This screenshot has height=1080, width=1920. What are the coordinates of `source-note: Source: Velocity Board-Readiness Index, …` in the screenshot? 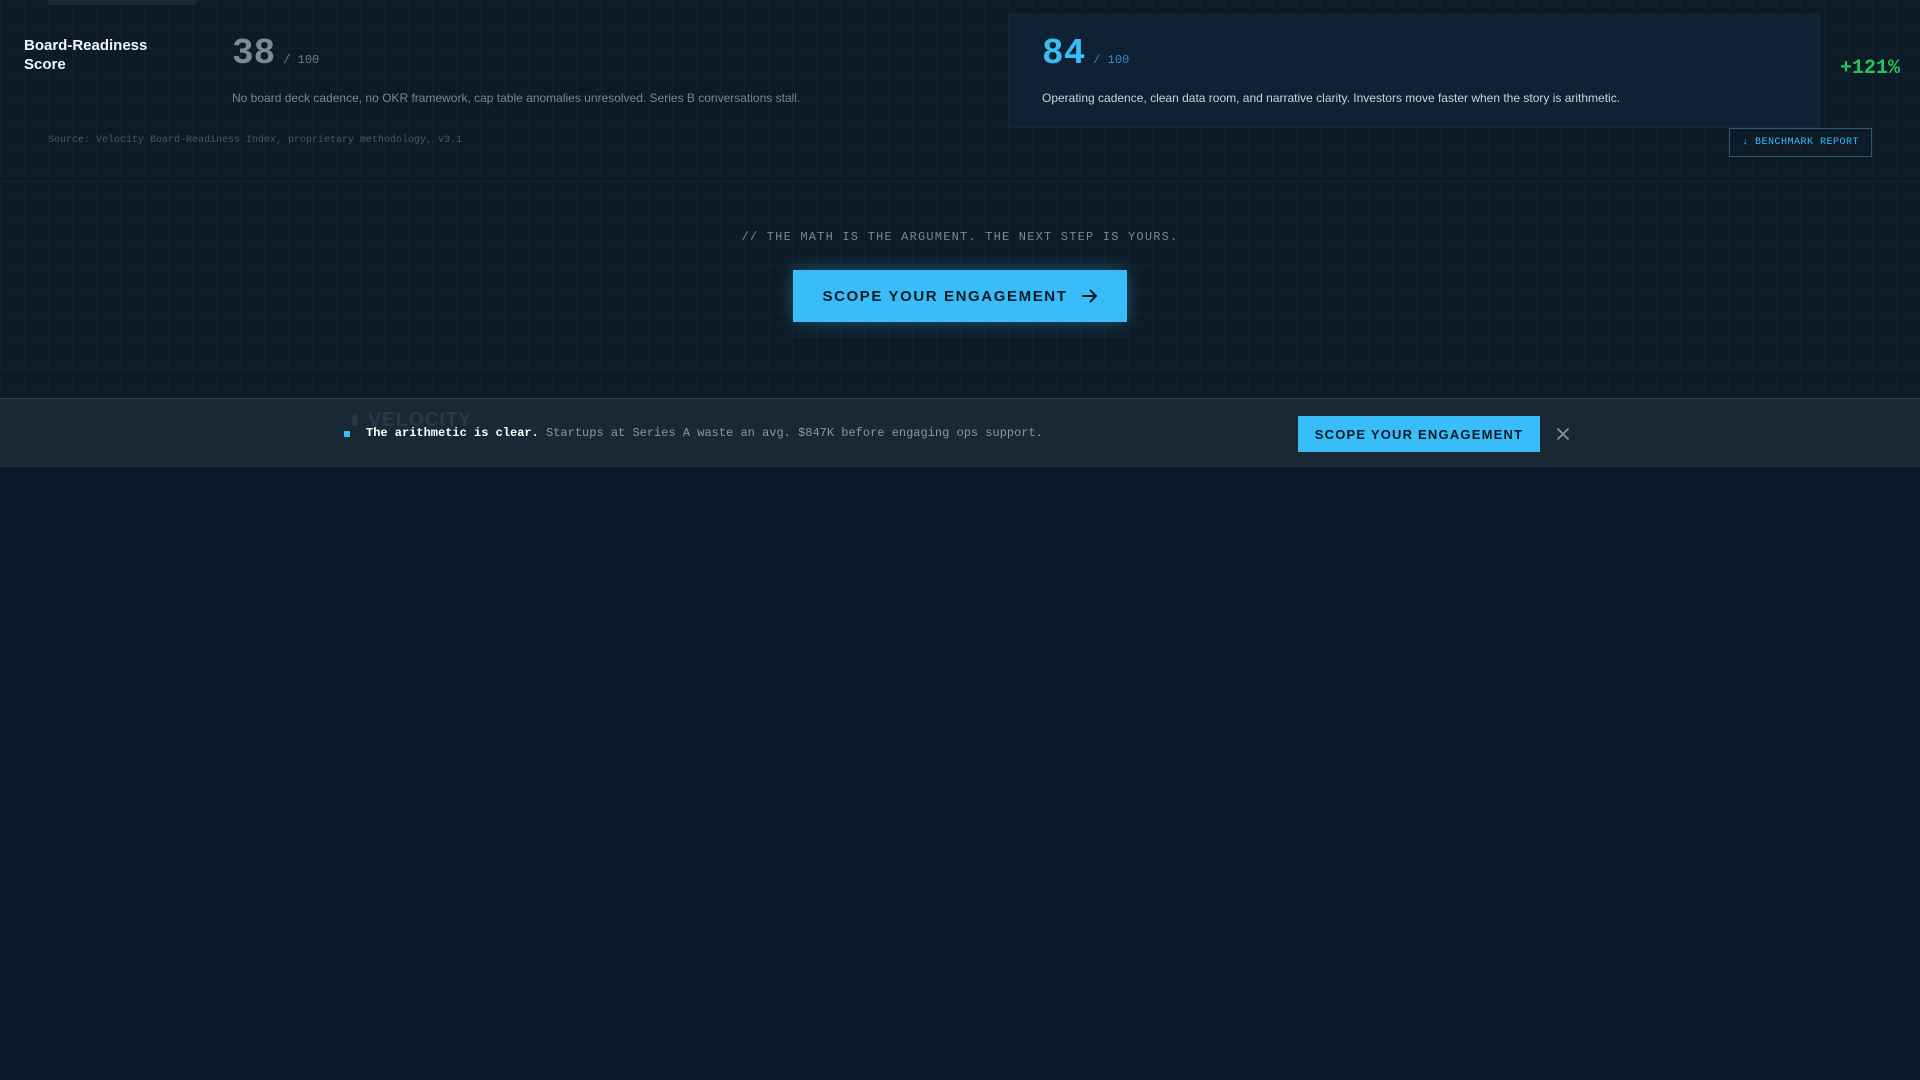 It's located at (255, 140).